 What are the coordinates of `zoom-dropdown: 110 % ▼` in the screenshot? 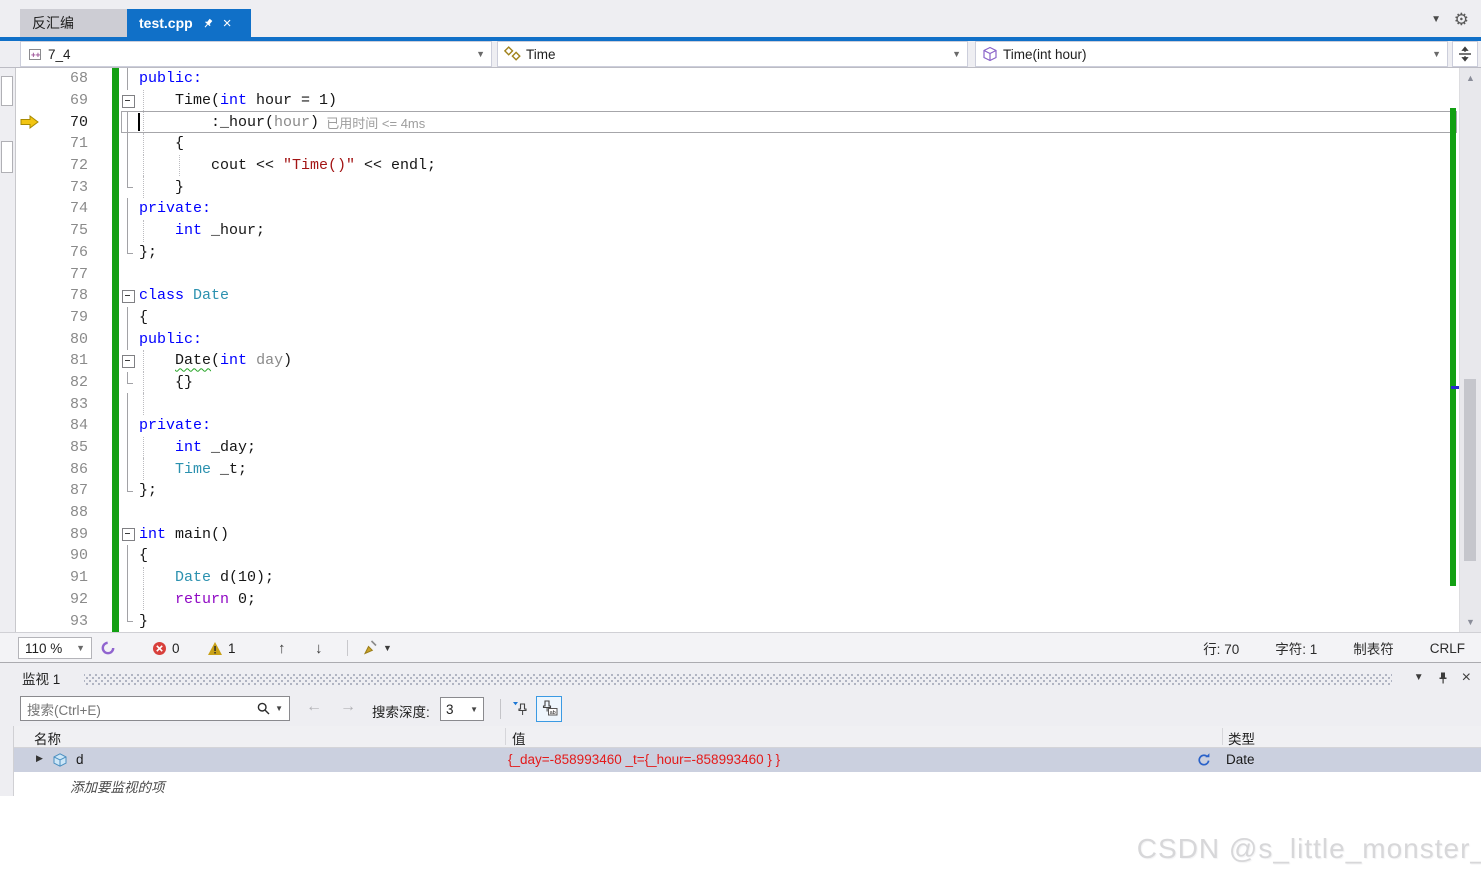 It's located at (55, 648).